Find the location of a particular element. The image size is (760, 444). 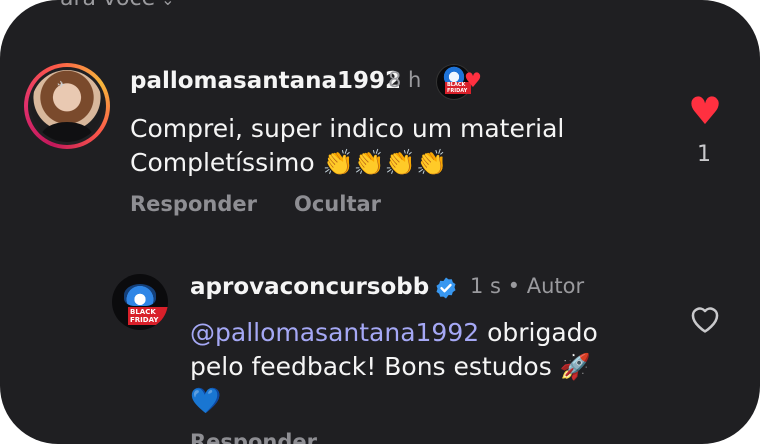

comment-time: 8 h is located at coordinates (405, 80).